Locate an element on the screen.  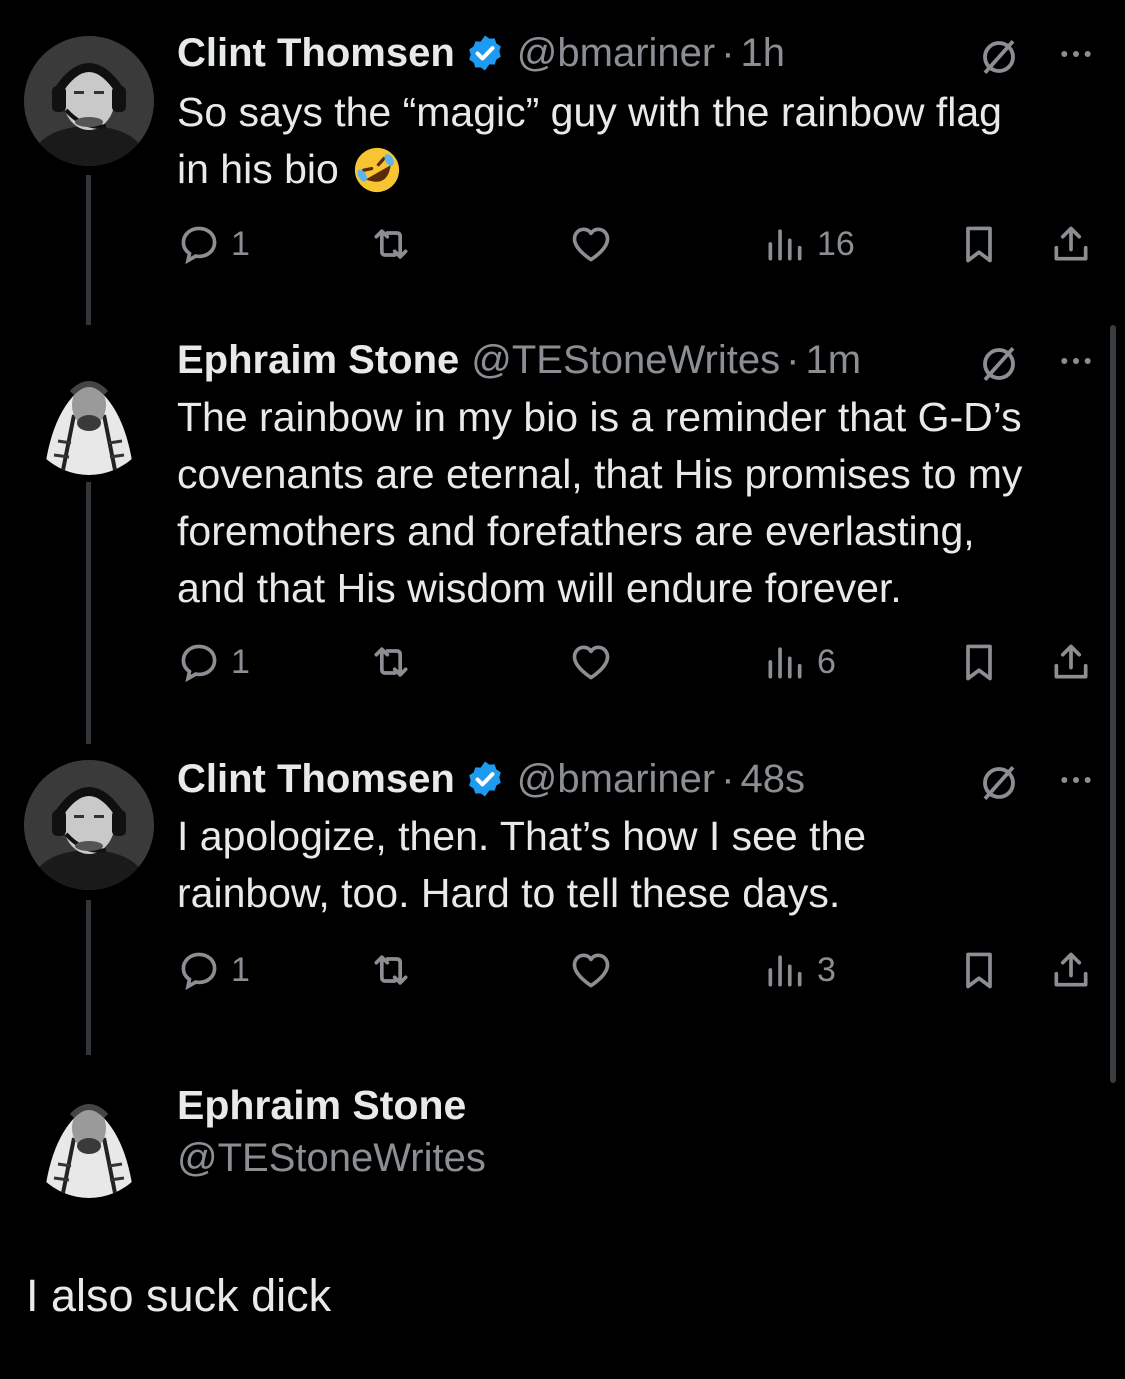
author-name: Ephraim Stone is located at coordinates (318, 360).